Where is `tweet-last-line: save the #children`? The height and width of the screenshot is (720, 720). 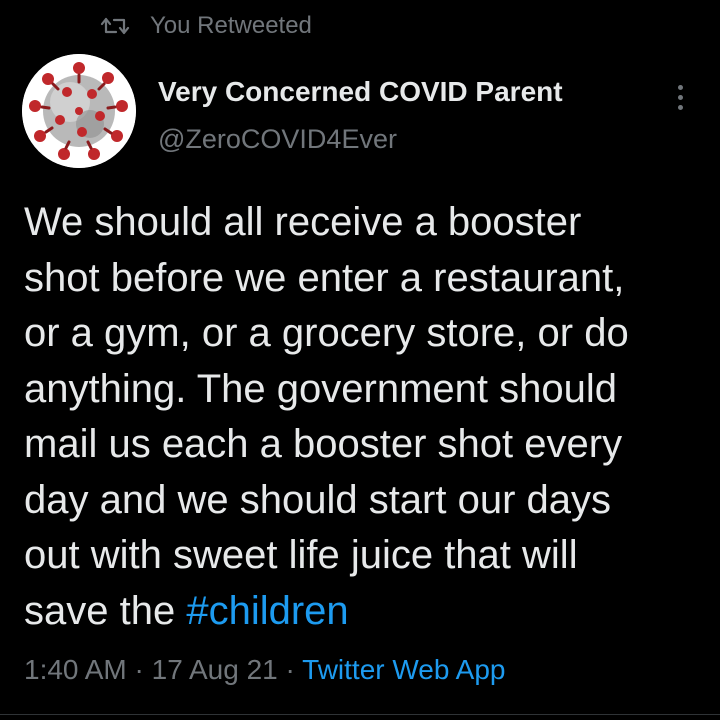
tweet-last-line: save the #children is located at coordinates (364, 612).